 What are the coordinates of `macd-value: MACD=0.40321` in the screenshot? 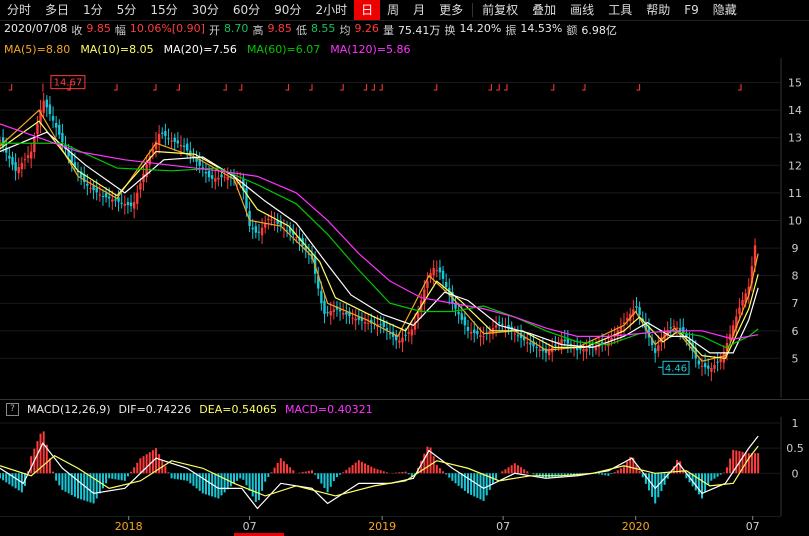 It's located at (328, 409).